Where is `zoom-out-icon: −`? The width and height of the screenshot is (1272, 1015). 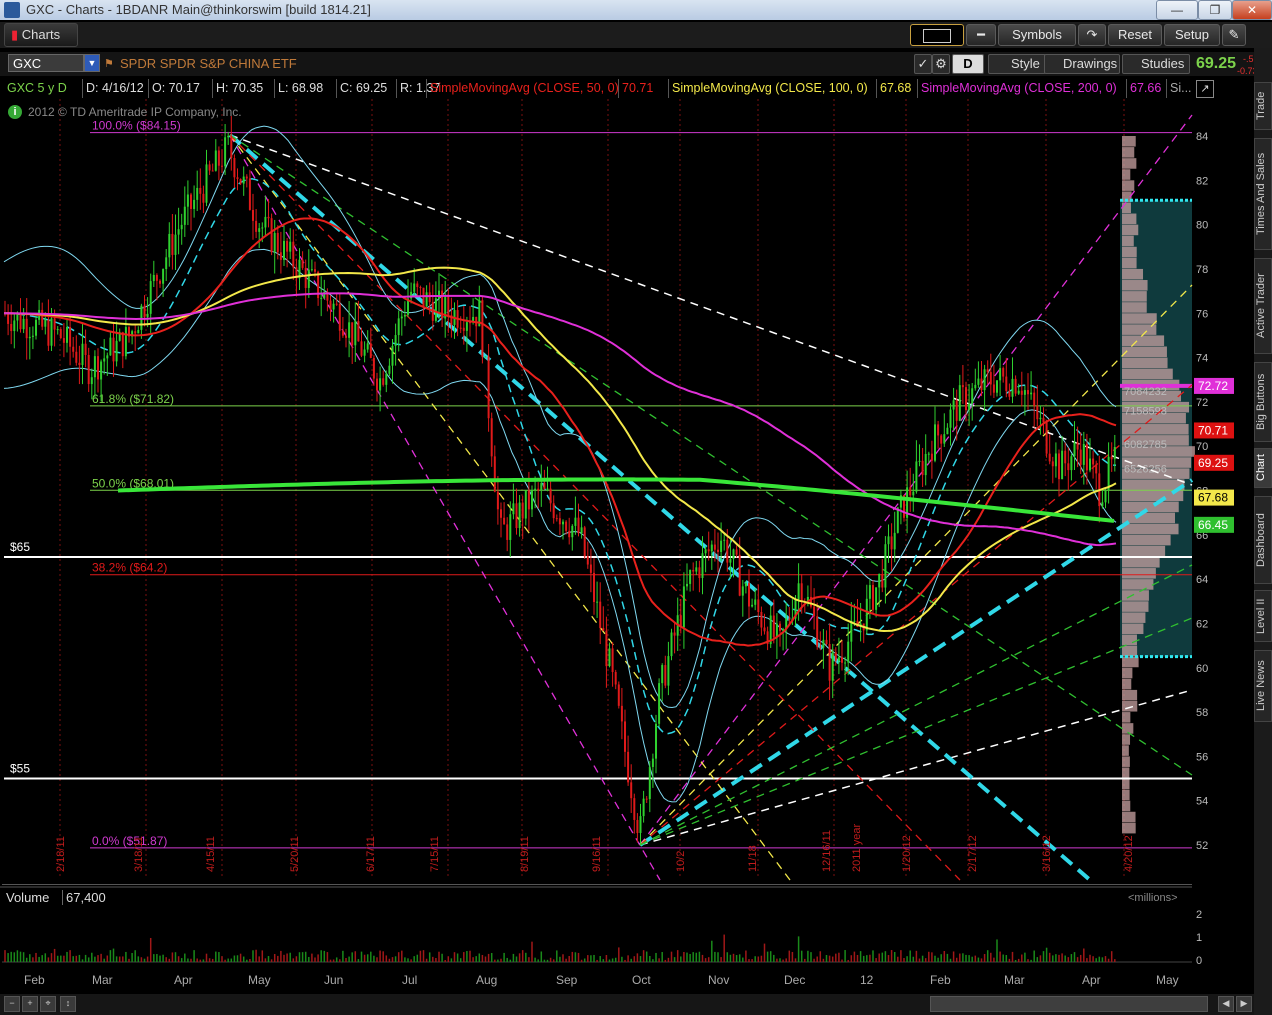
zoom-out-icon: − is located at coordinates (12, 1004).